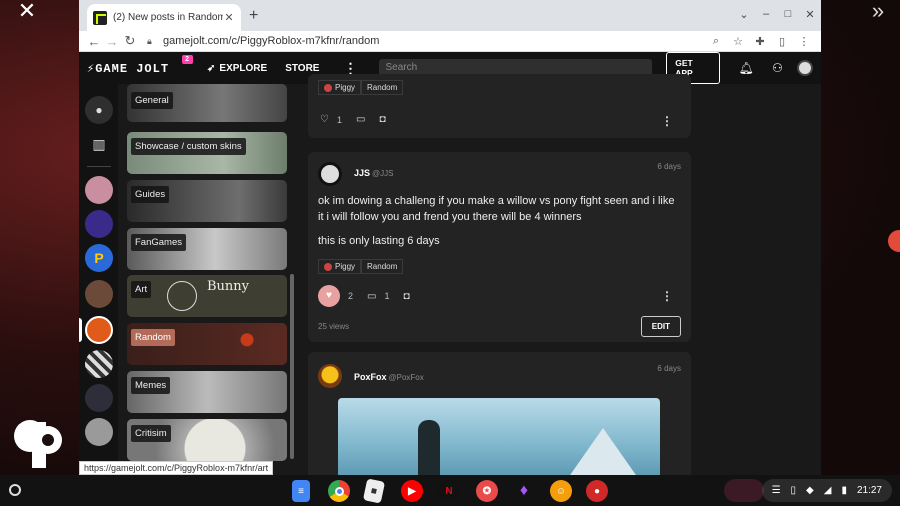 This screenshot has height=506, width=900. Describe the element at coordinates (412, 491) in the screenshot. I see `youtube-app-icon: ▶` at that location.